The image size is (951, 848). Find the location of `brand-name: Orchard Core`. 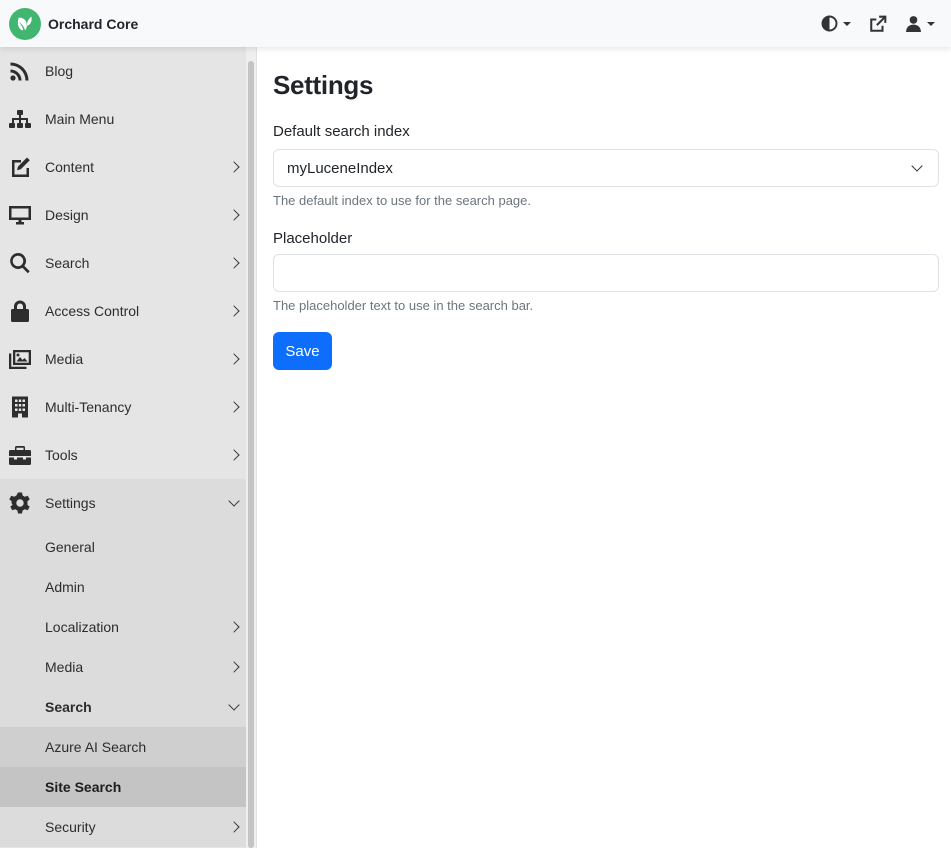

brand-name: Orchard Core is located at coordinates (93, 23).